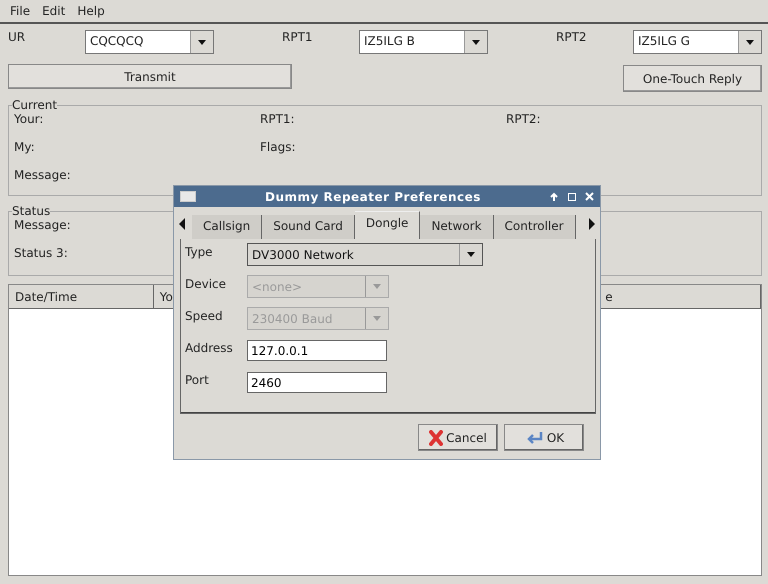 This screenshot has height=584, width=768. What do you see at coordinates (317, 350) in the screenshot?
I see `text-input: 127.0.0.1` at bounding box center [317, 350].